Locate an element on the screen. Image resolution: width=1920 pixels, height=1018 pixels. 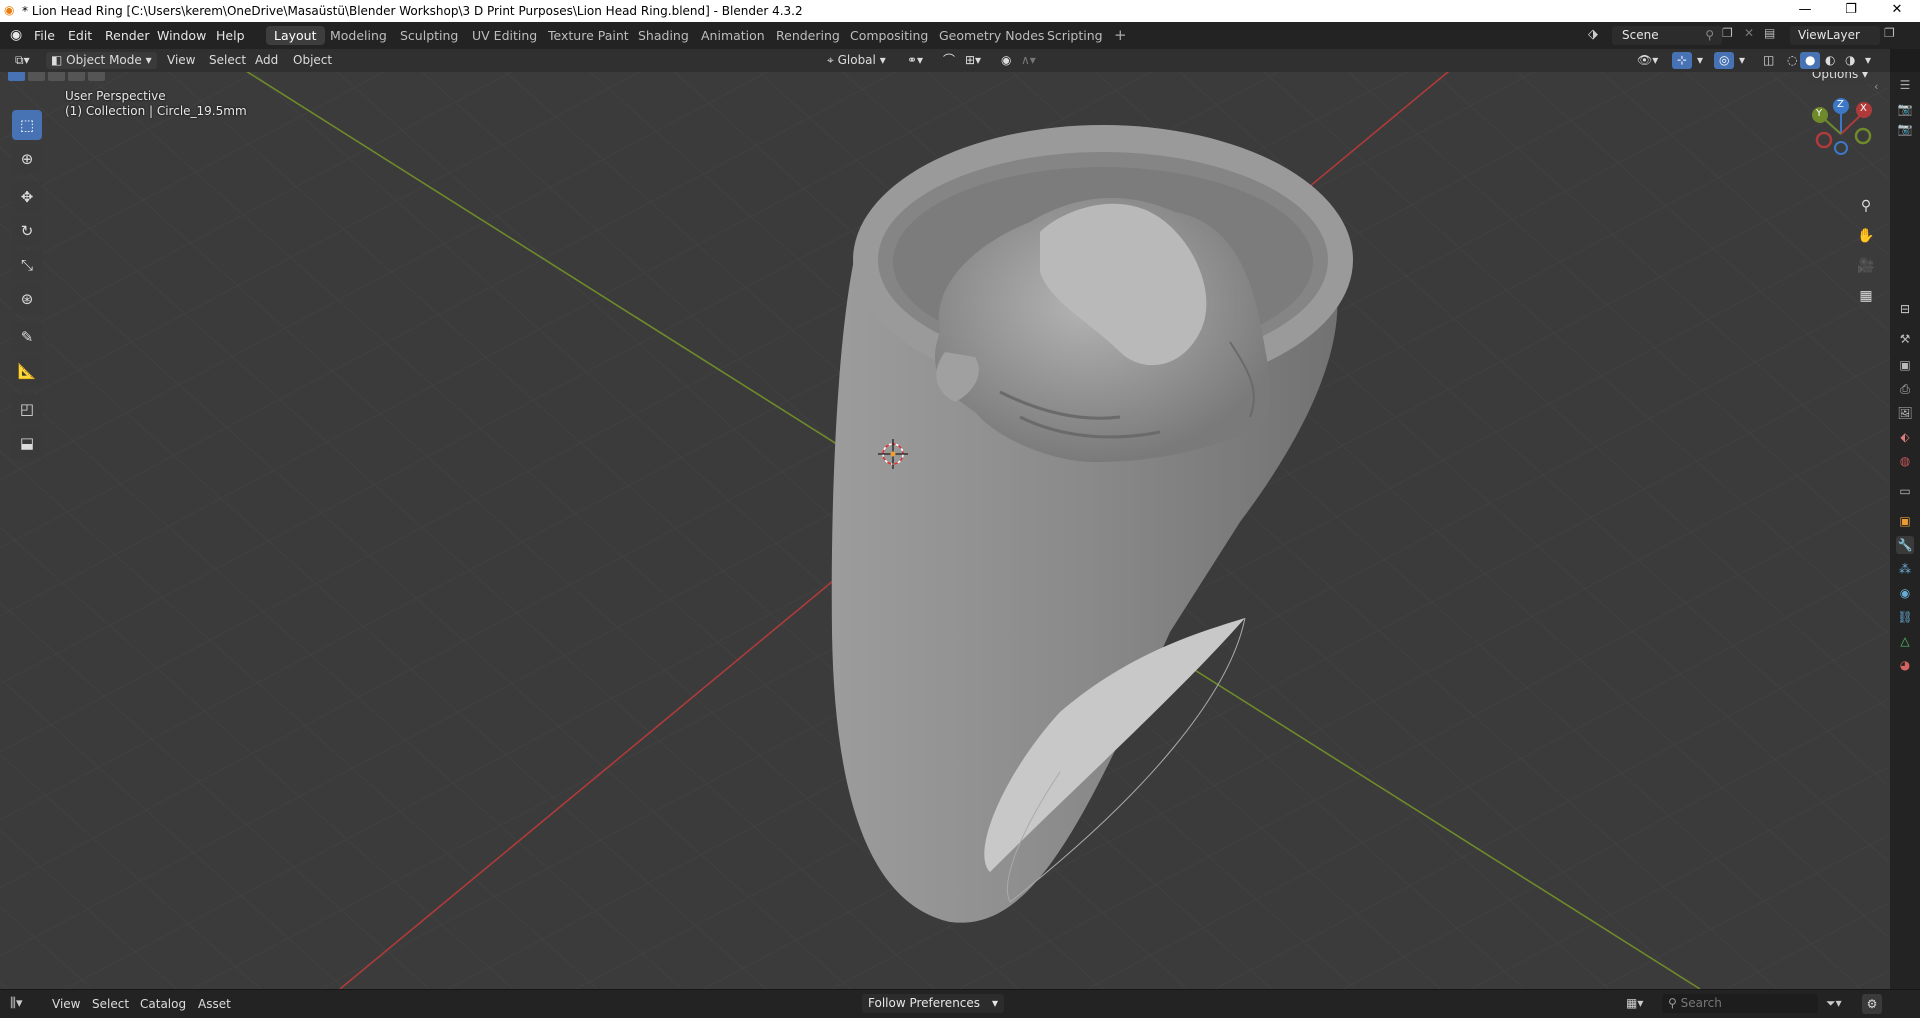
pan-hand-icon: ✋ is located at coordinates (1866, 236).